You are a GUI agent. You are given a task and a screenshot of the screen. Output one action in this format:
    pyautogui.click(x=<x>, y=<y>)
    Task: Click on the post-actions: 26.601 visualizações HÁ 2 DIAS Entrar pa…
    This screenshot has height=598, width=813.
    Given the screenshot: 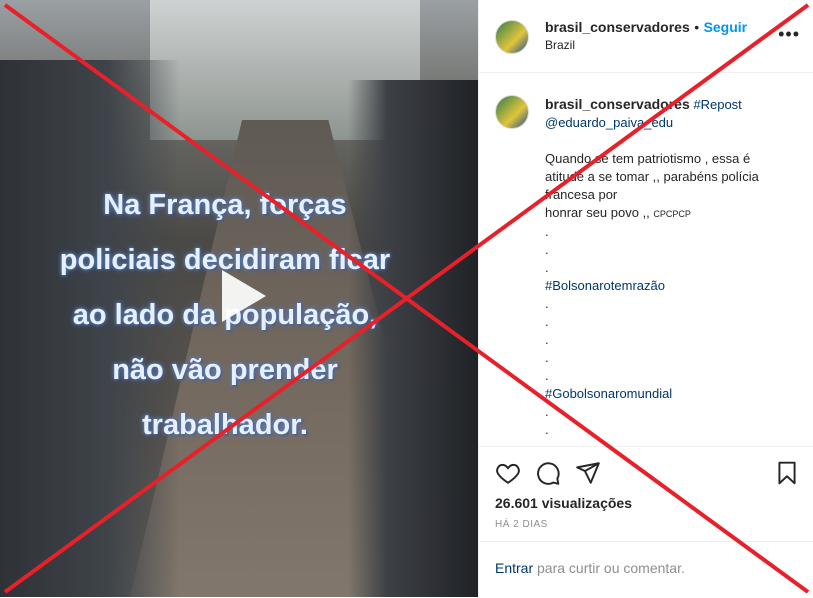 What is the action you would take?
    pyautogui.click(x=646, y=521)
    